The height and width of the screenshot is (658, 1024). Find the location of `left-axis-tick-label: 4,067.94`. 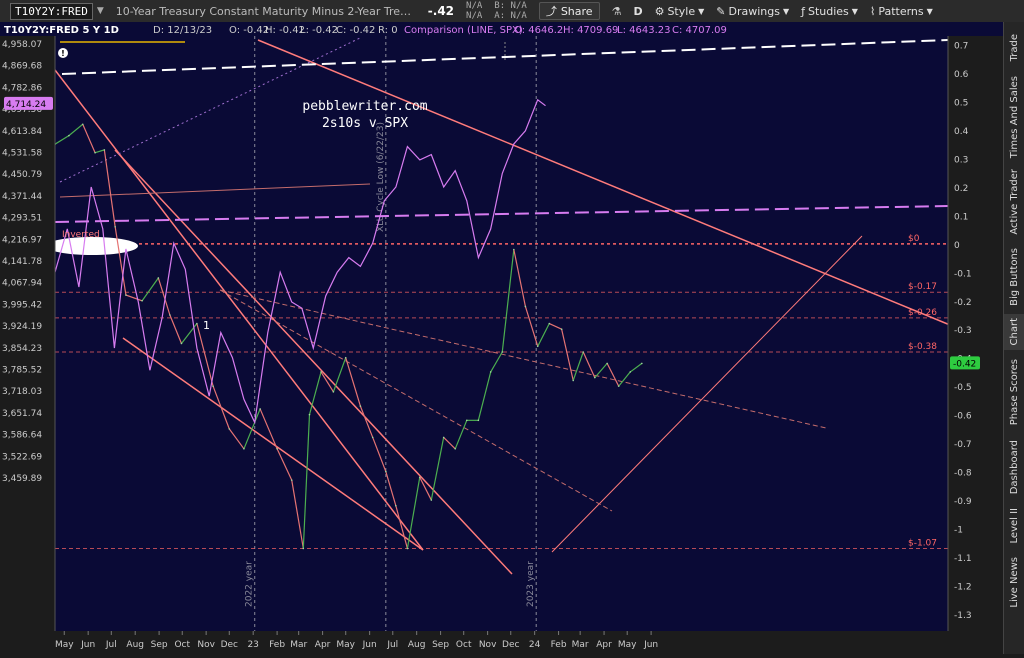

left-axis-tick-label: 4,067.94 is located at coordinates (22, 284).